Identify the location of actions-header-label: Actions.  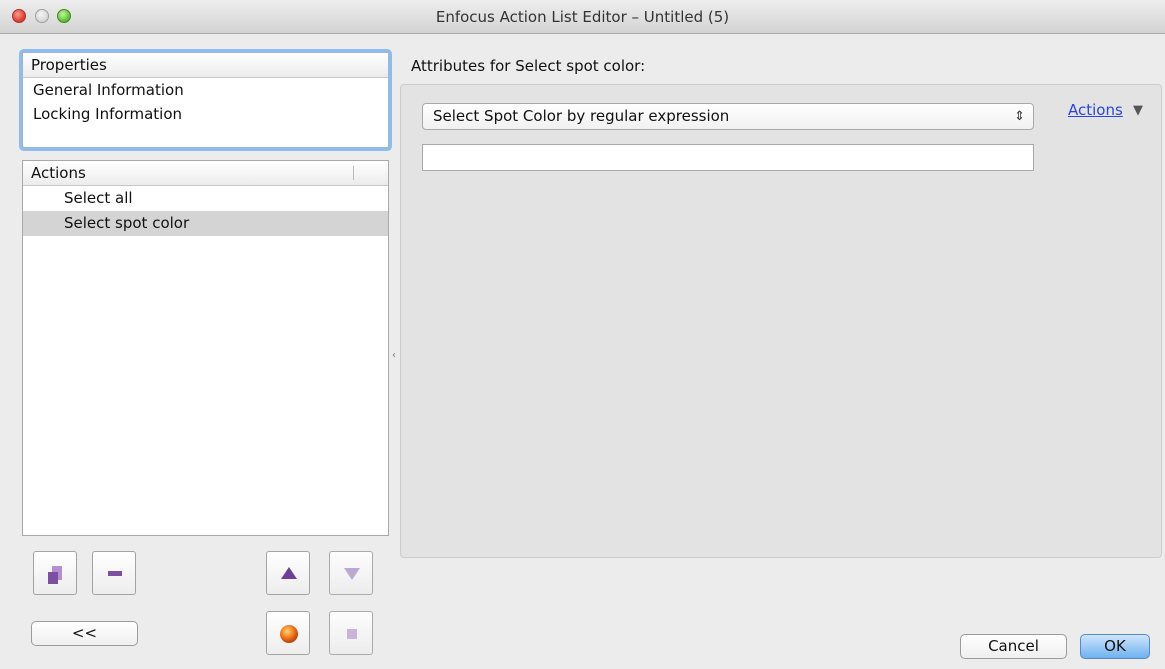
(58, 173).